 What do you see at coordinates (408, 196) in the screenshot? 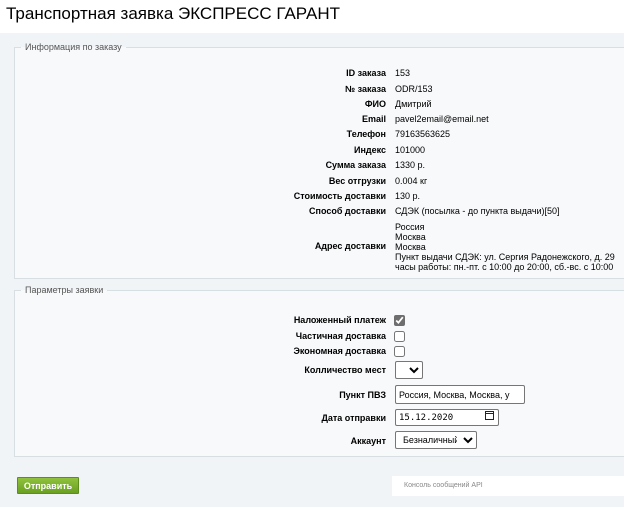
I see `order-field-value: 130 р.` at bounding box center [408, 196].